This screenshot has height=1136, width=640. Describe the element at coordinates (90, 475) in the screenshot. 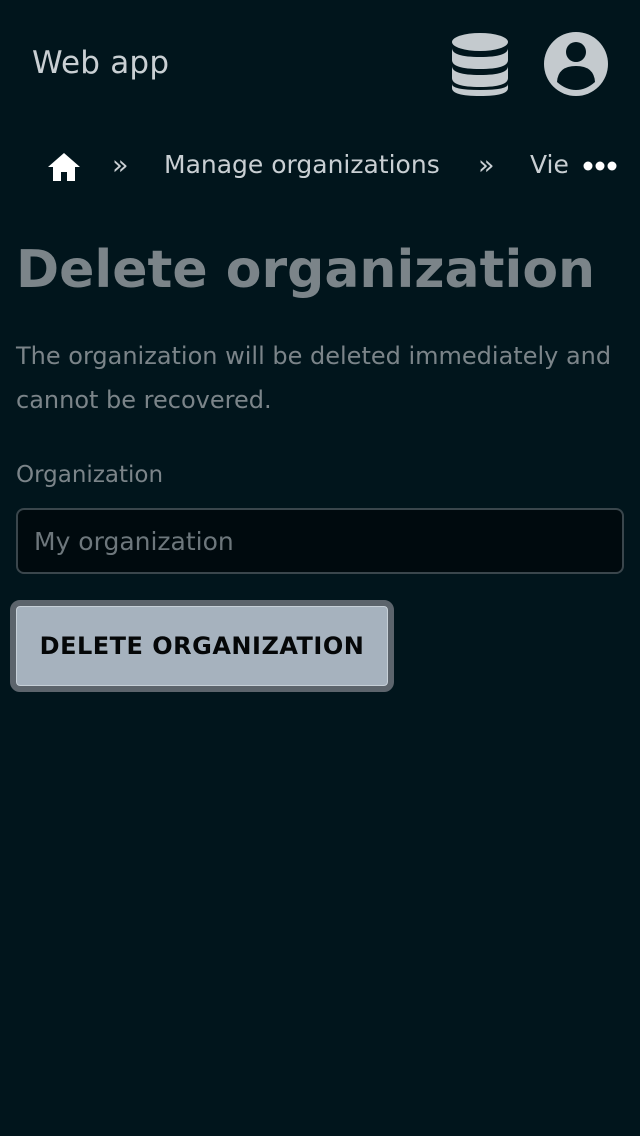

I see `organization-label: Organization` at that location.